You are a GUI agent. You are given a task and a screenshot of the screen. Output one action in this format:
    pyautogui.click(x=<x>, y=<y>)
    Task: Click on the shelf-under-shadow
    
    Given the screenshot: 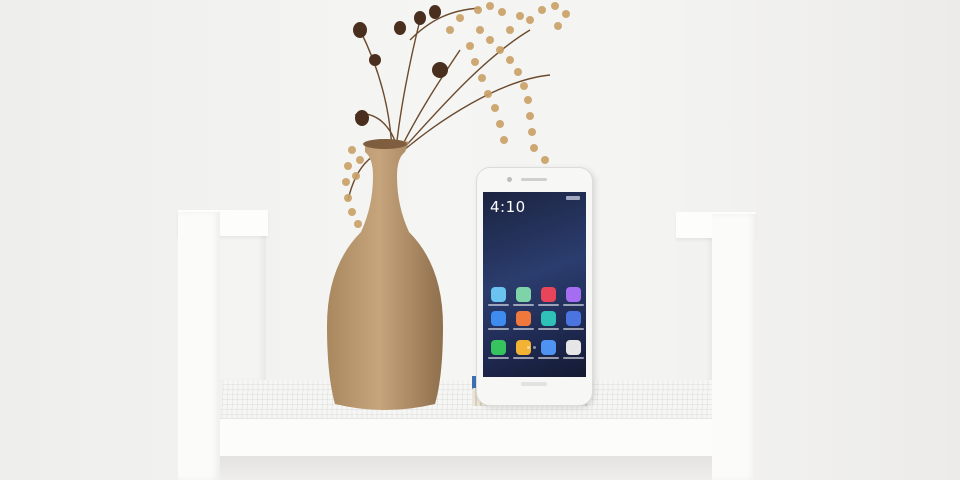 What is the action you would take?
    pyautogui.click(x=467, y=468)
    